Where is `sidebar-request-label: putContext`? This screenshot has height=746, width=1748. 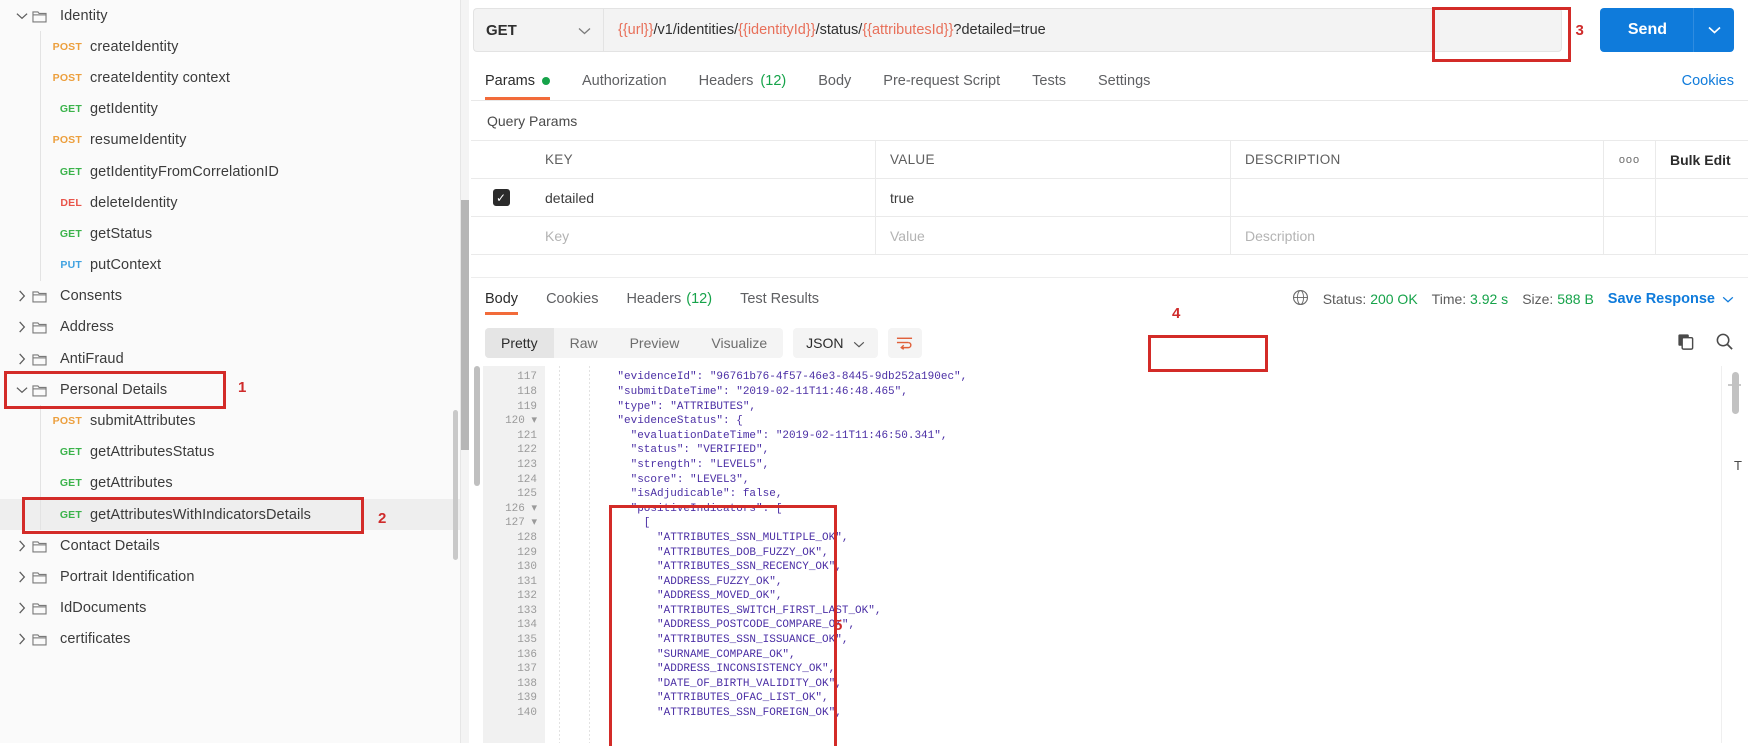 sidebar-request-label: putContext is located at coordinates (126, 265).